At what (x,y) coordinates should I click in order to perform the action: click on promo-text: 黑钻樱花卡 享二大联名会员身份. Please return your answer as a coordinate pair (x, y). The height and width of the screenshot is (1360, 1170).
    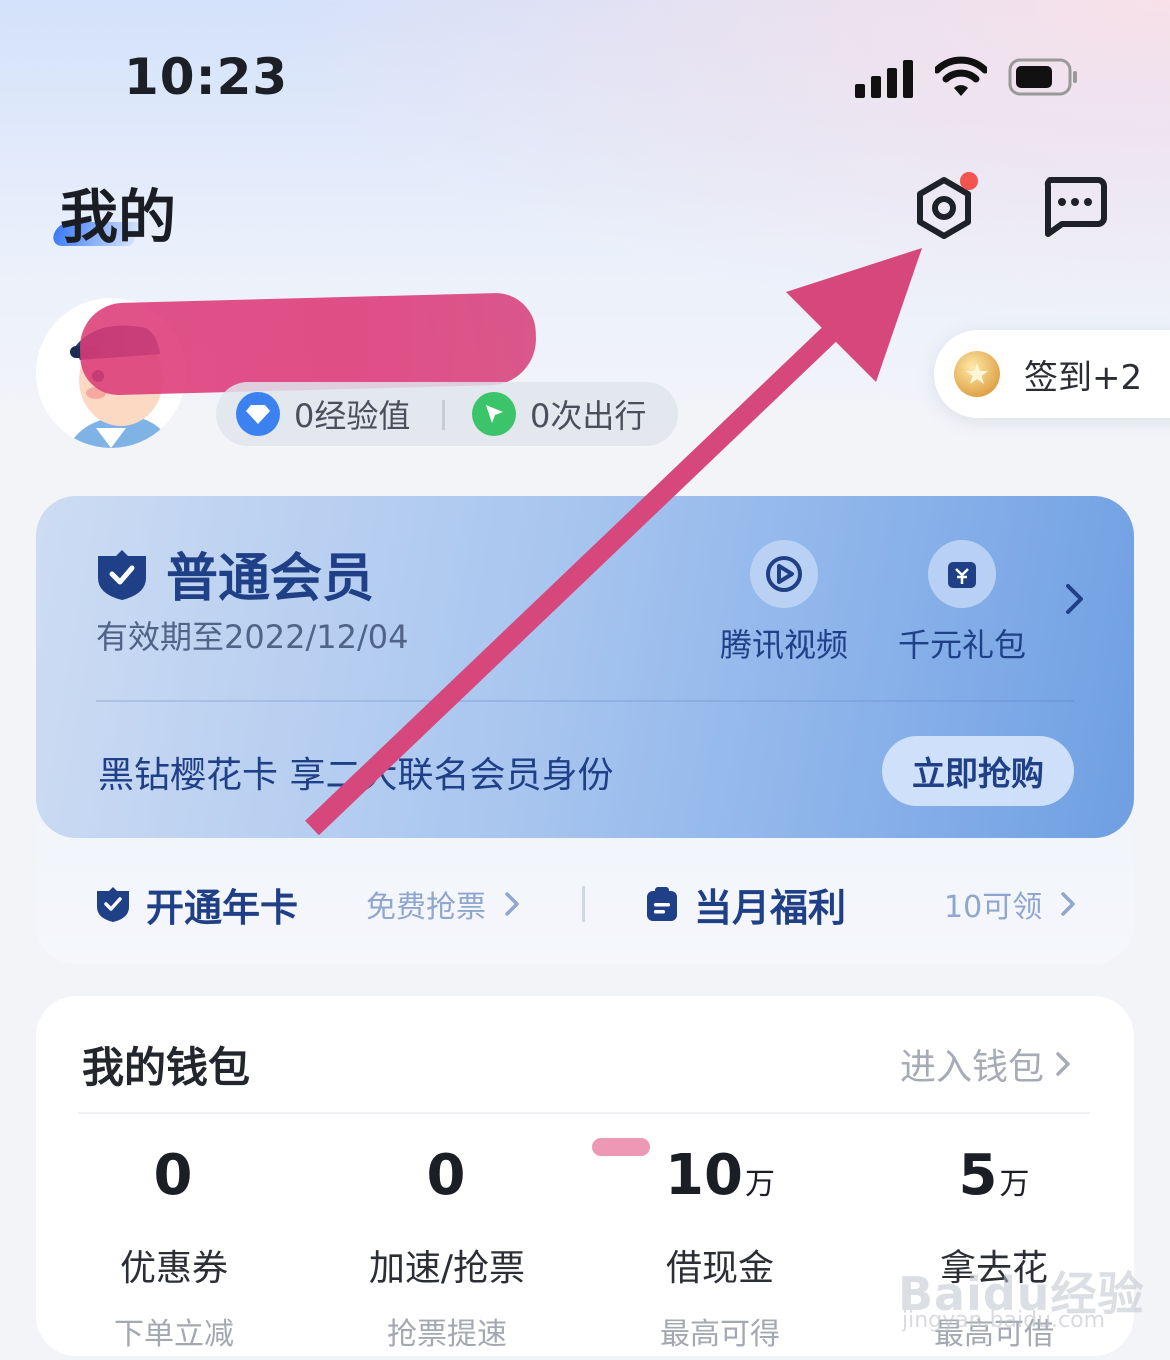
    Looking at the image, I should click on (356, 775).